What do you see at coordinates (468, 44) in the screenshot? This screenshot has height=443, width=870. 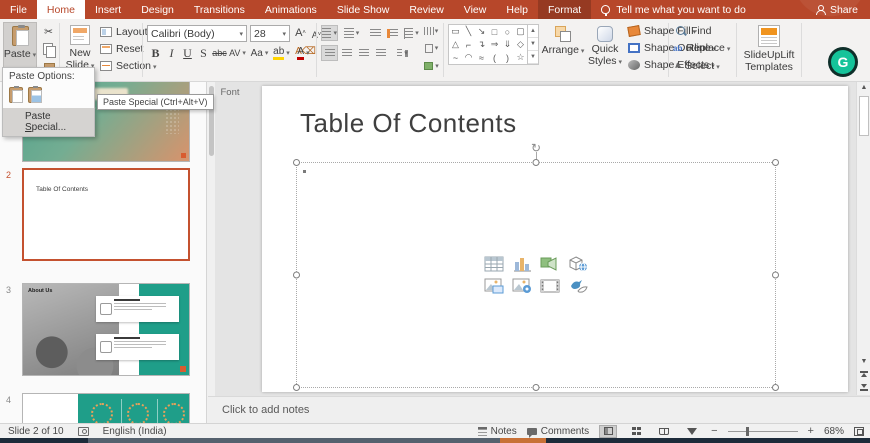 I see `shape-cell: ⌐` at bounding box center [468, 44].